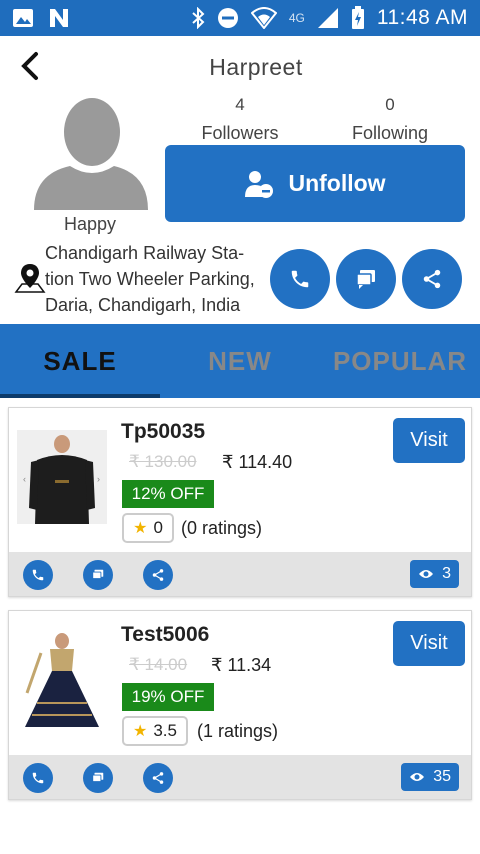  I want to click on battery-icon, so click(357, 17).